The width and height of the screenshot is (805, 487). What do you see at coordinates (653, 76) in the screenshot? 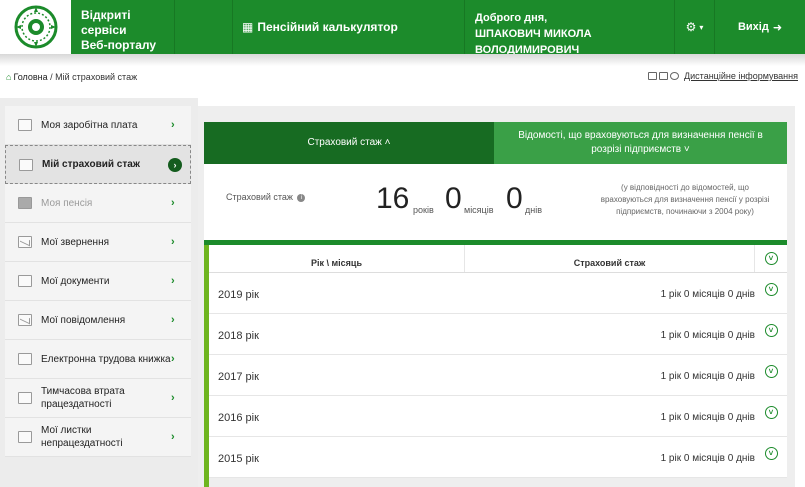
I see `monitor-icon` at bounding box center [653, 76].